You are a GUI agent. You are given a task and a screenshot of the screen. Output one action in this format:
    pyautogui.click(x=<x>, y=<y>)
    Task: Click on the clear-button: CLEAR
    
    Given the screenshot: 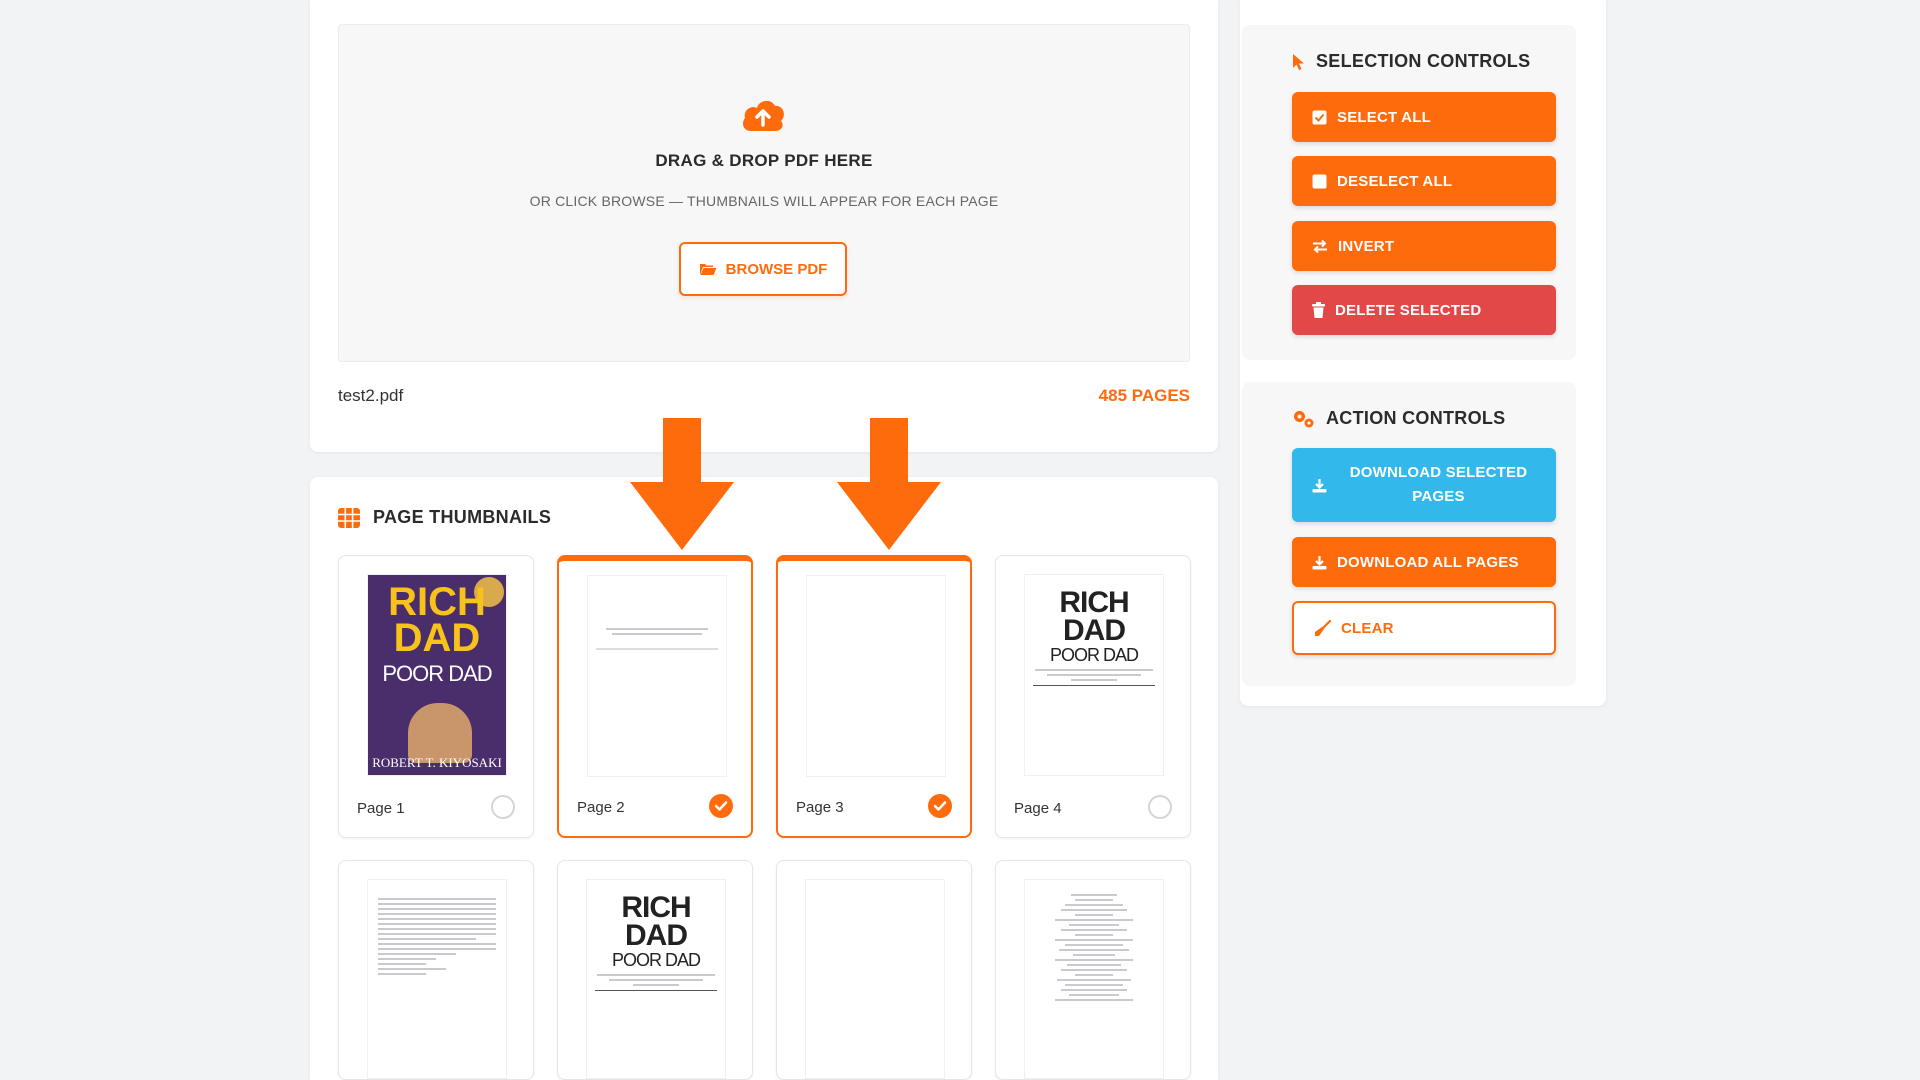 What is the action you would take?
    pyautogui.click(x=1424, y=628)
    